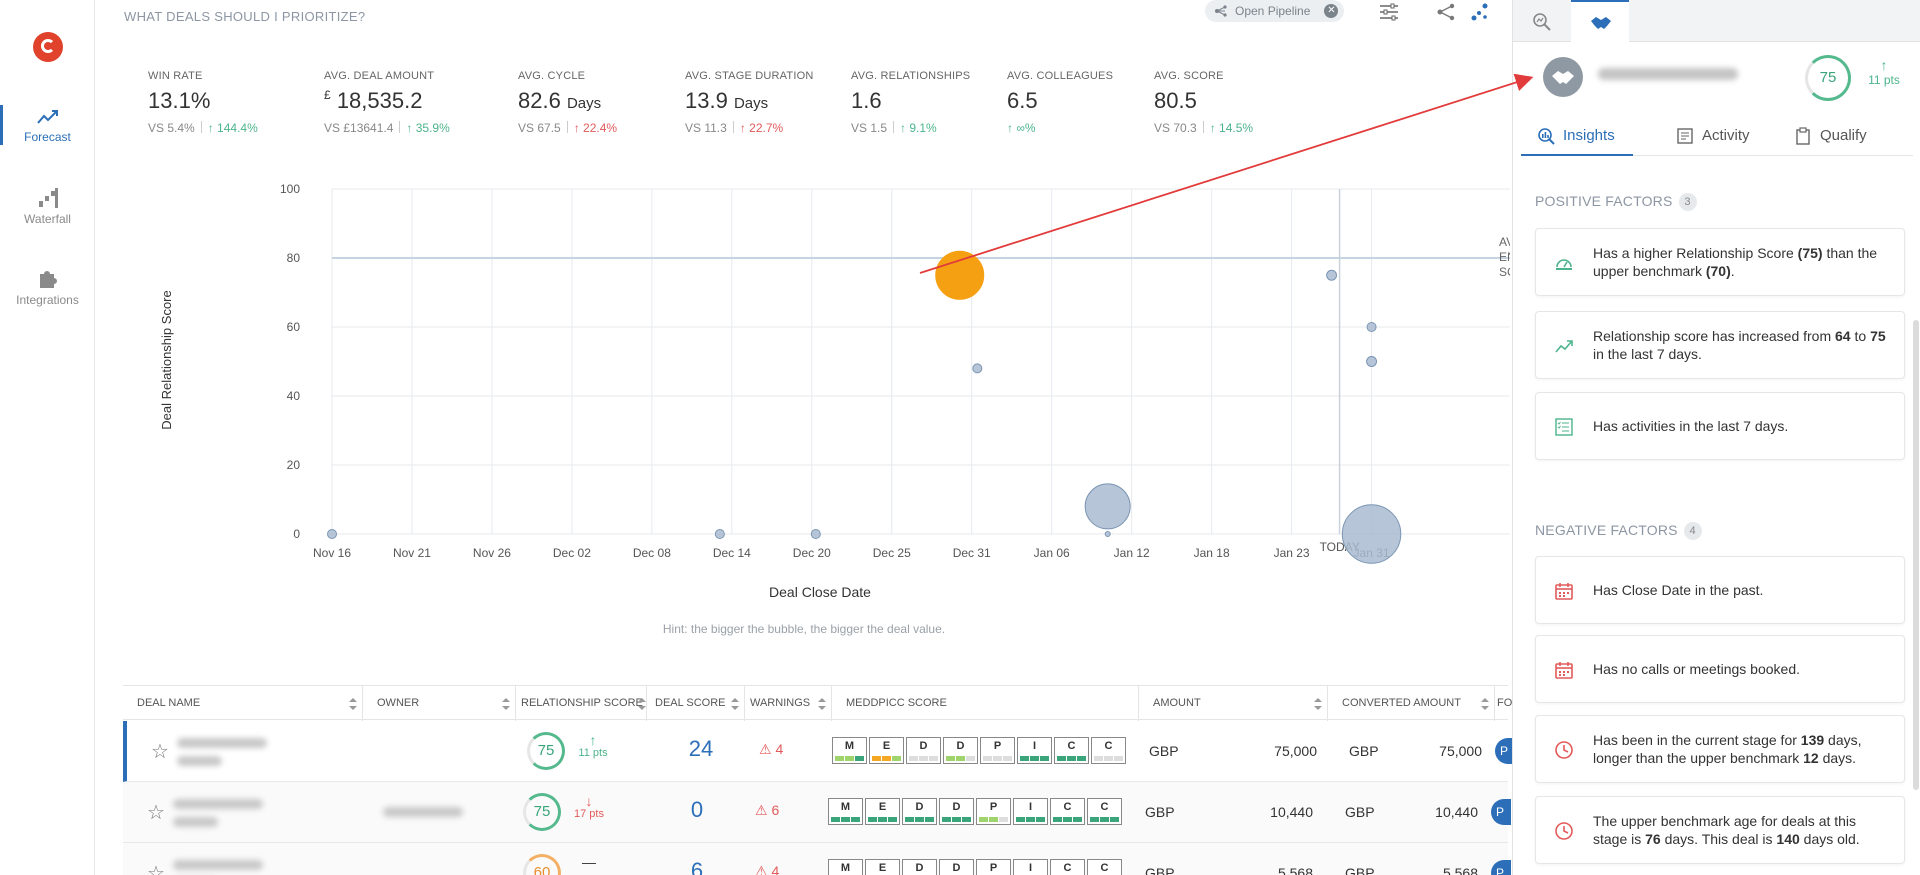 The width and height of the screenshot is (1920, 875). What do you see at coordinates (48, 47) in the screenshot?
I see `app-logo` at bounding box center [48, 47].